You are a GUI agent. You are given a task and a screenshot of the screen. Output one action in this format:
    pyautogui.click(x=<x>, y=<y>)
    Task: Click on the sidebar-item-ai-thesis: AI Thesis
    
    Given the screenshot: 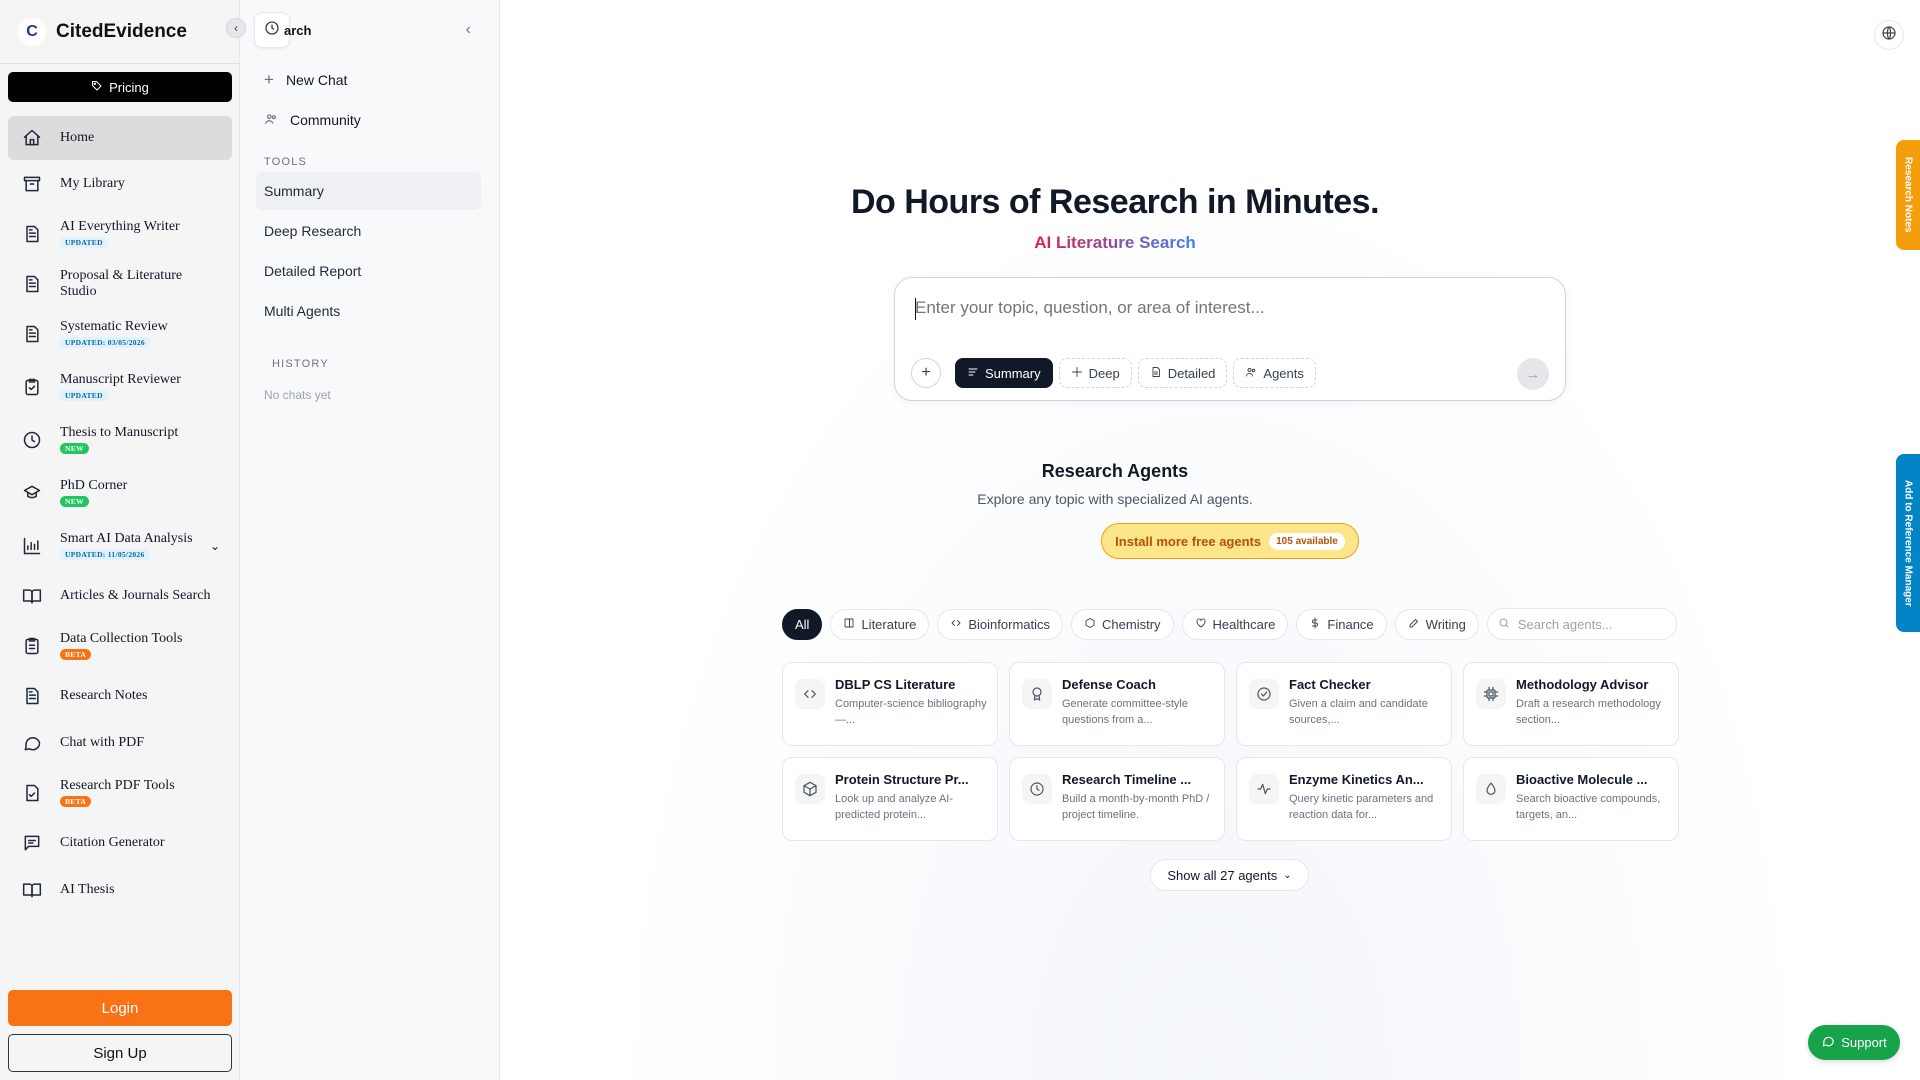 What is the action you would take?
    pyautogui.click(x=120, y=889)
    